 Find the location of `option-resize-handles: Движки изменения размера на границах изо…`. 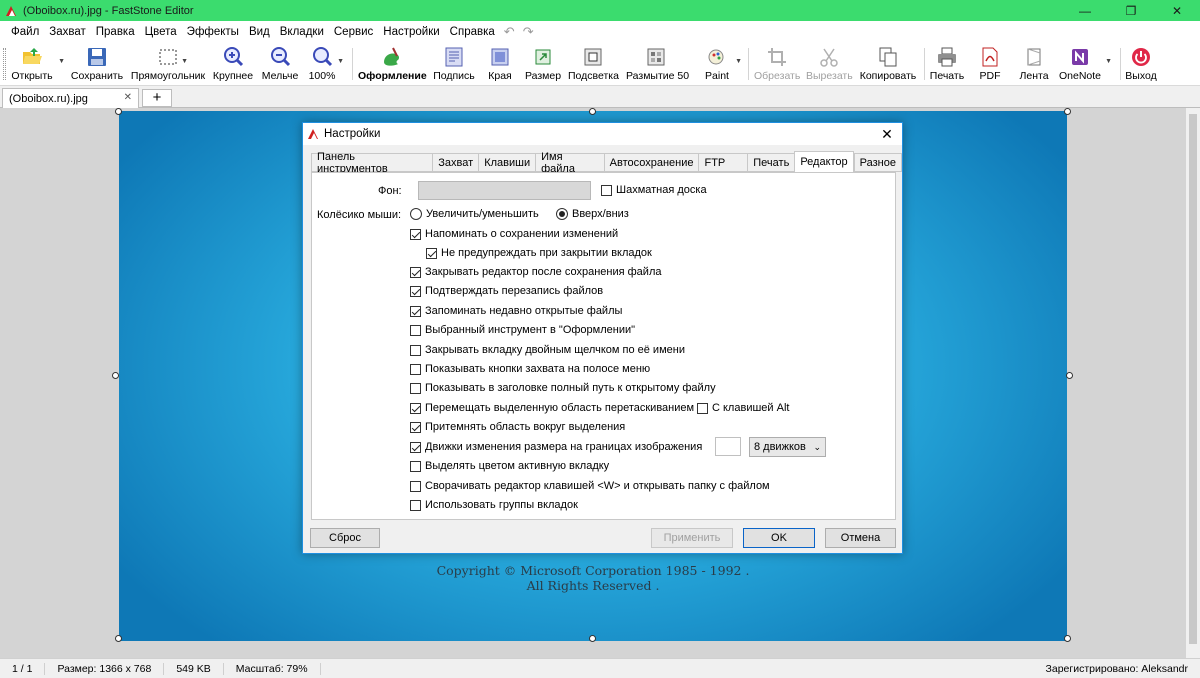

option-resize-handles: Движки изменения размера на границах изо… is located at coordinates (556, 447).